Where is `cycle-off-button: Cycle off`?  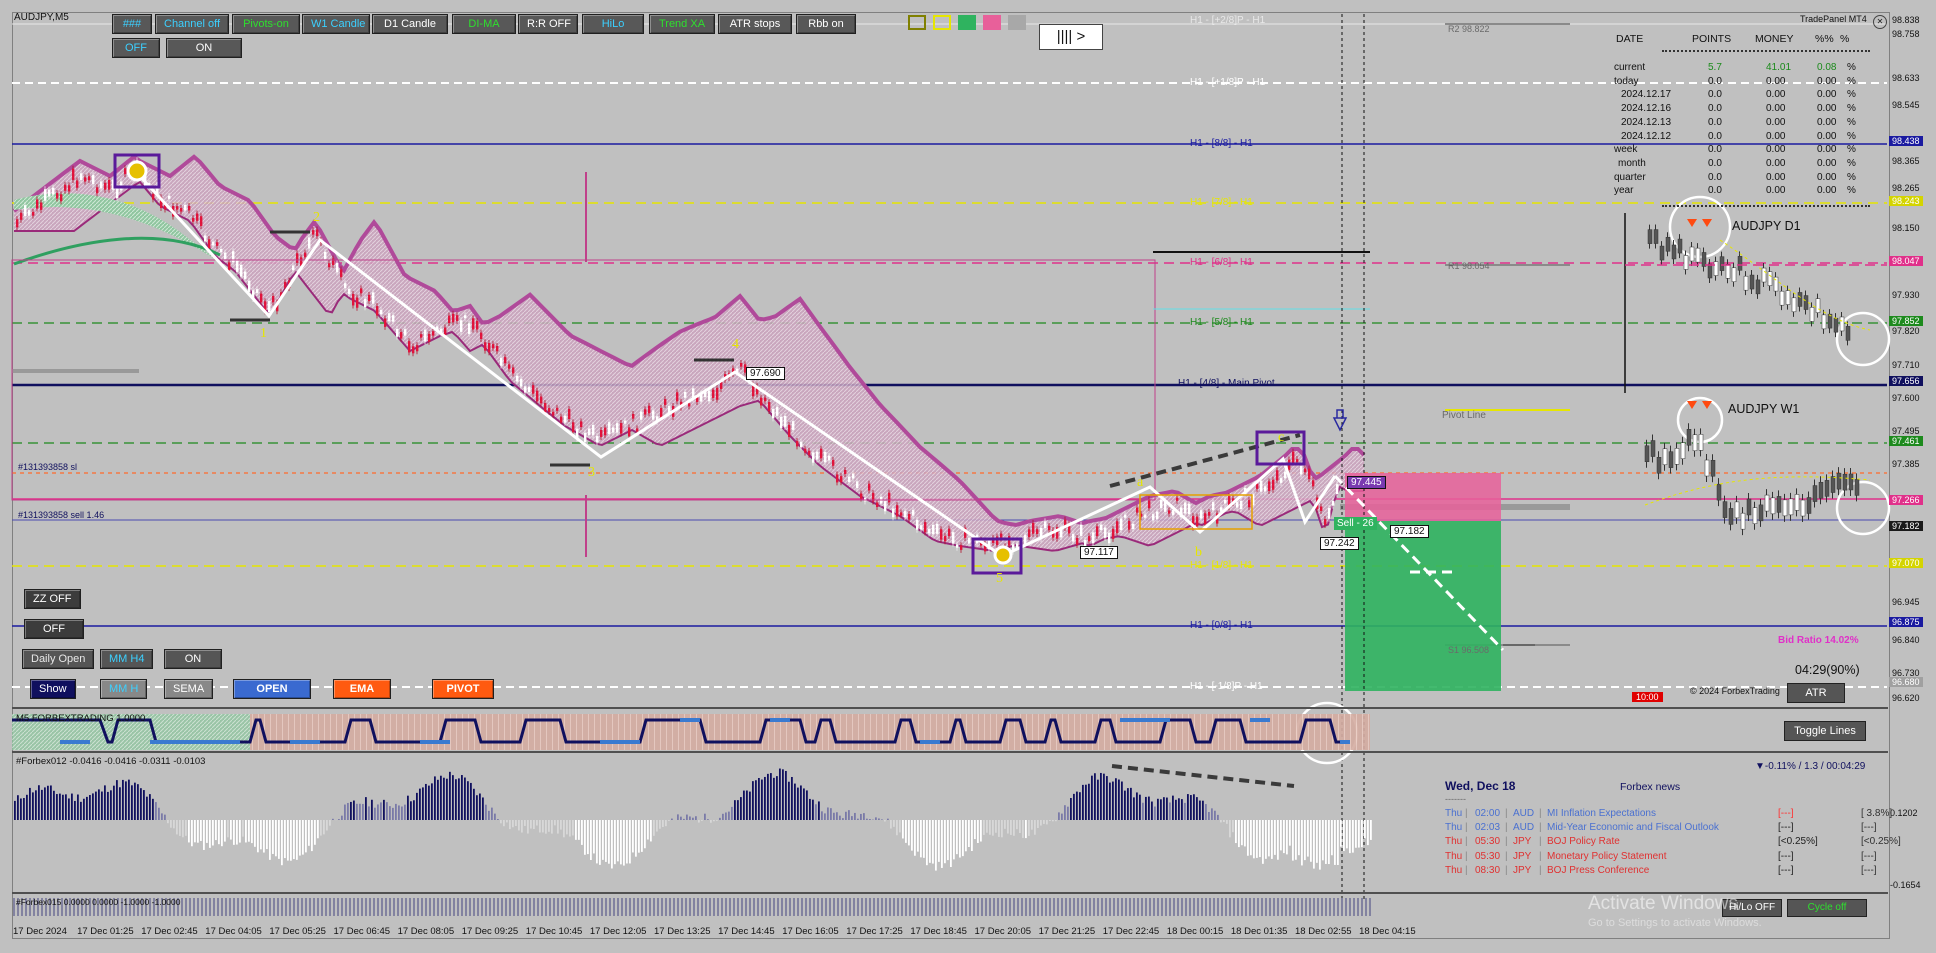
cycle-off-button: Cycle off is located at coordinates (1827, 908).